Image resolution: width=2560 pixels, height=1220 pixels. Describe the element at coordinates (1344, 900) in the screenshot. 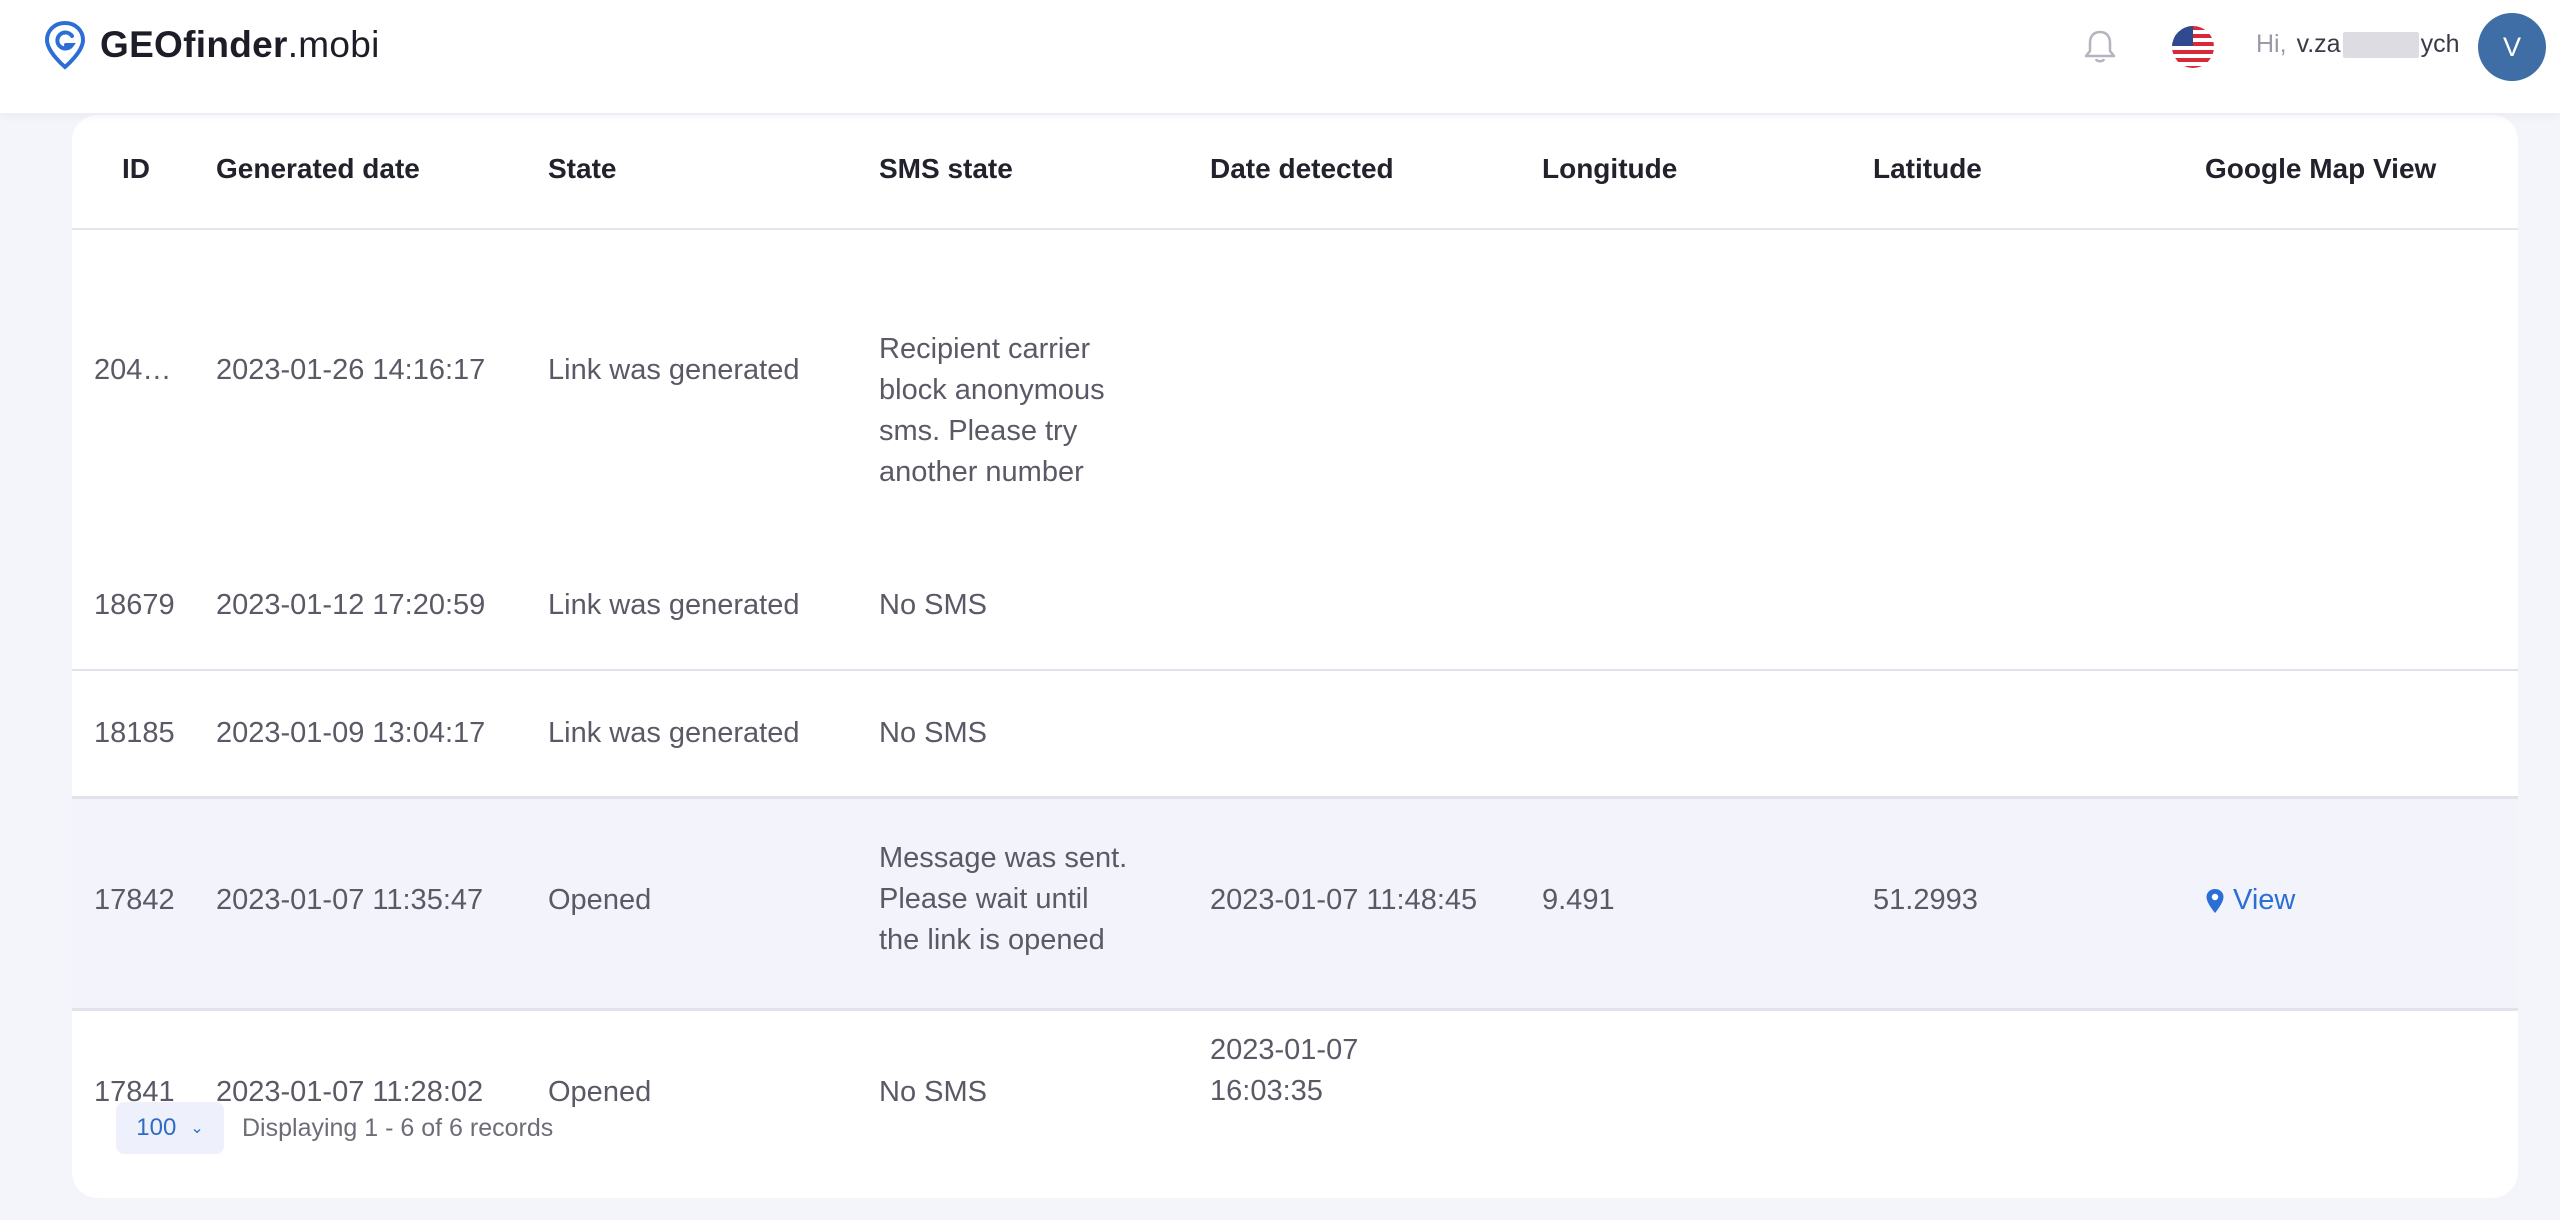

I see `cell-date-detected: 2023-01-07 11:48:45` at that location.